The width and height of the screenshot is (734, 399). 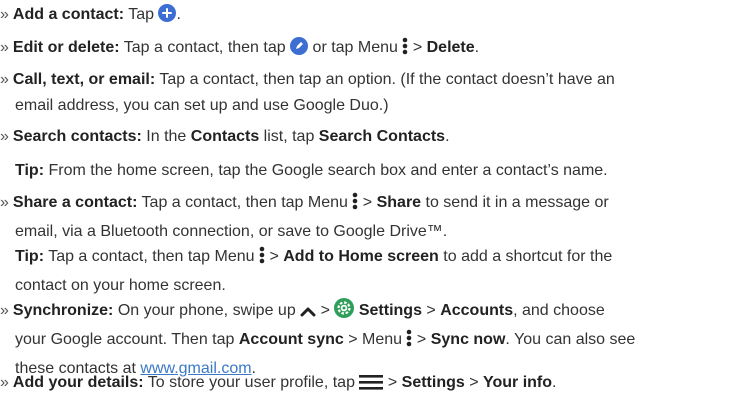 What do you see at coordinates (468, 339) in the screenshot?
I see `item-bold: Sync now` at bounding box center [468, 339].